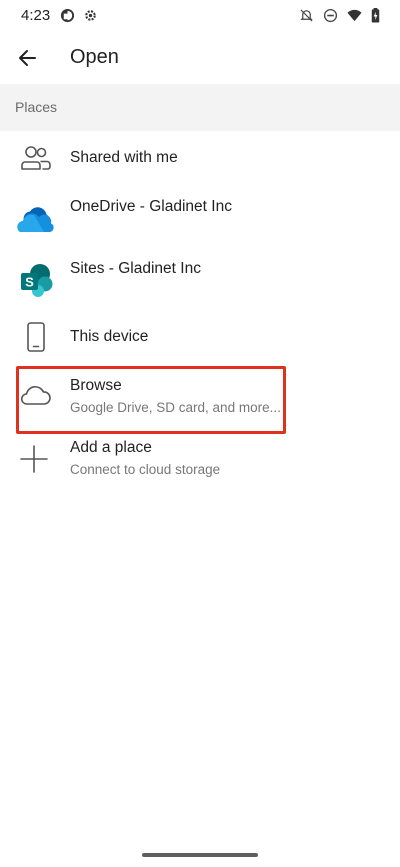 This screenshot has height=867, width=400. Describe the element at coordinates (306, 15) in the screenshot. I see `notifications-off-icon` at that location.